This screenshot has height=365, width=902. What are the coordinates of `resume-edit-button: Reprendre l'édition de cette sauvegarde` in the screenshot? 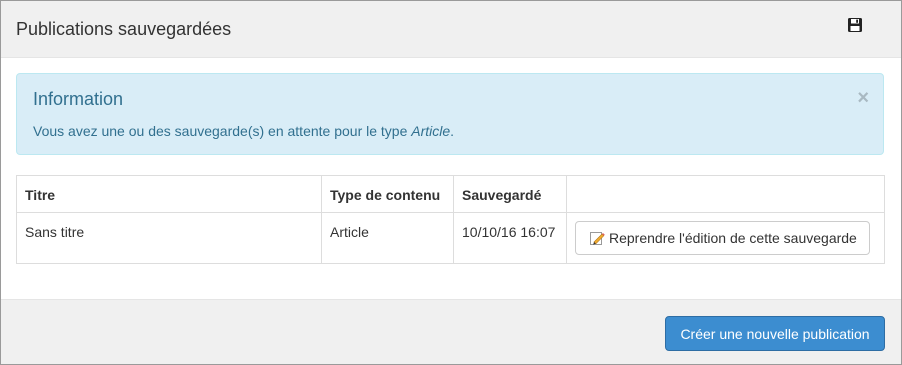 It's located at (722, 238).